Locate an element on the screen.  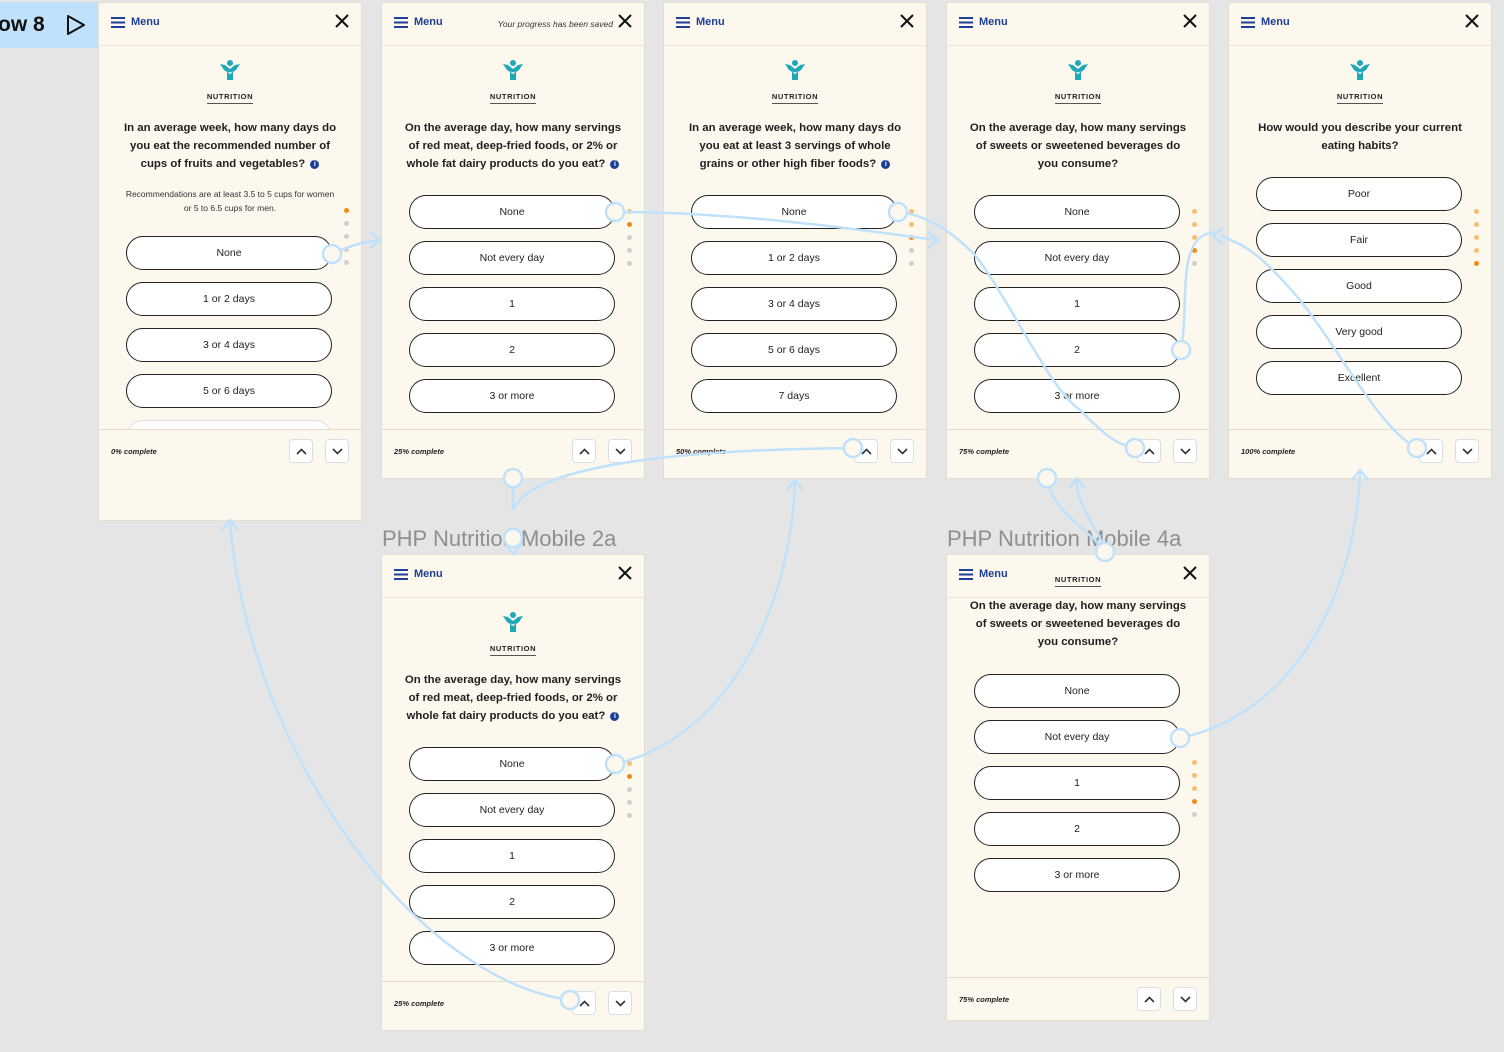
option-button: 7 days is located at coordinates (794, 396).